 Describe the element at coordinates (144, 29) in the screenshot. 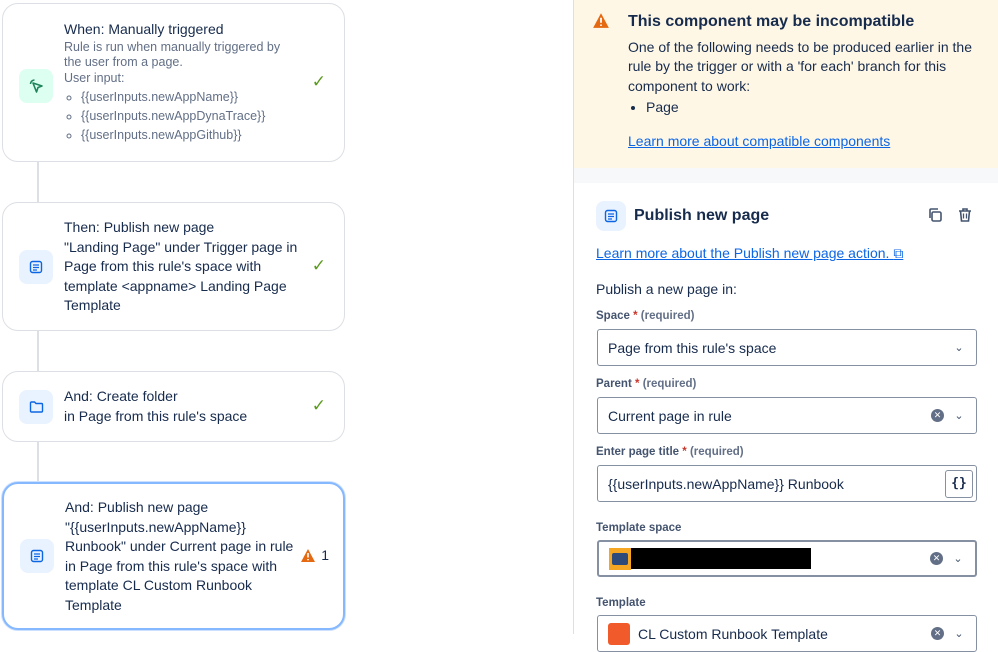

I see `card-title: When: Manually triggered` at that location.